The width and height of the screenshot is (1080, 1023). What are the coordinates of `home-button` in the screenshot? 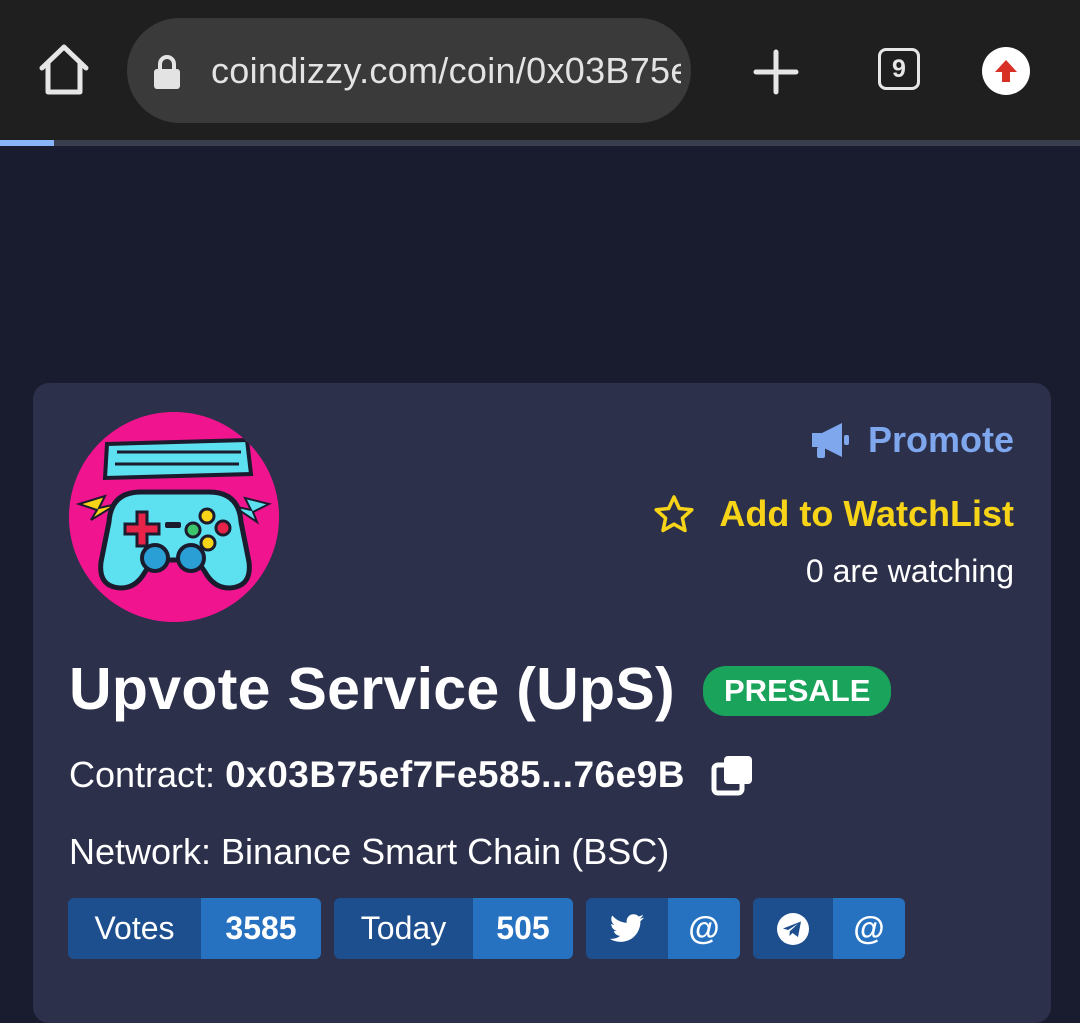 It's located at (64, 70).